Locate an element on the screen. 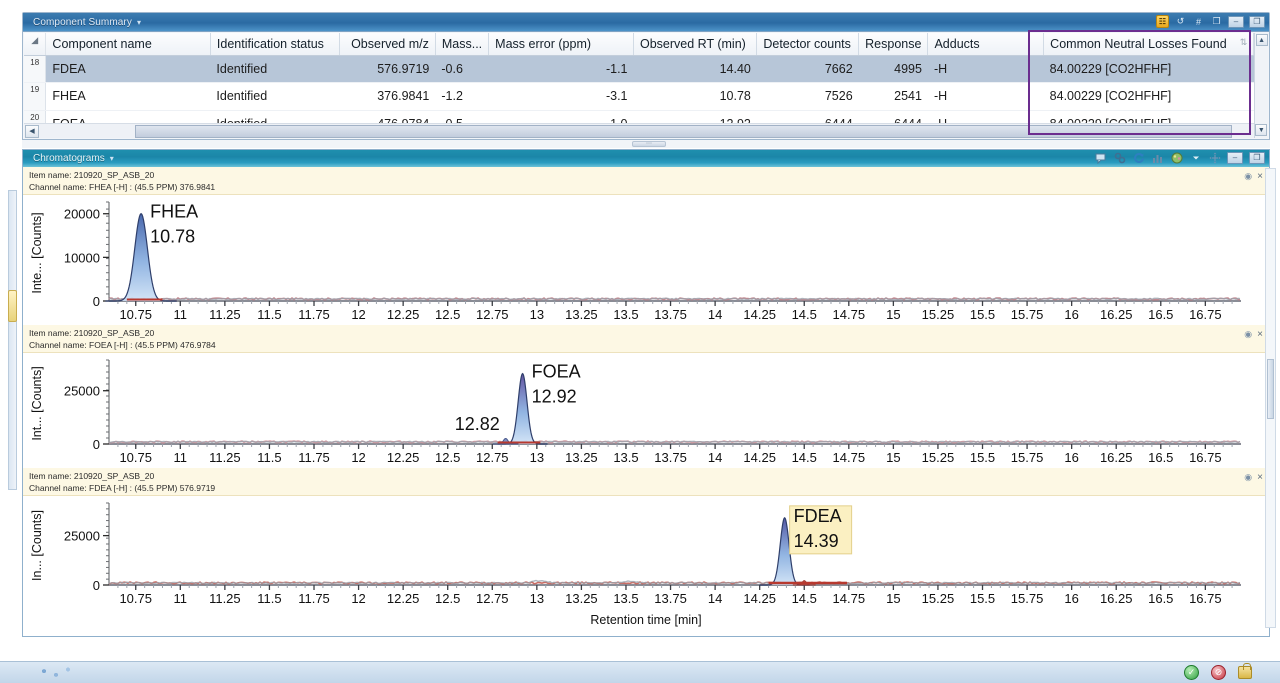  column-header-component-name: Component name is located at coordinates (128, 44).